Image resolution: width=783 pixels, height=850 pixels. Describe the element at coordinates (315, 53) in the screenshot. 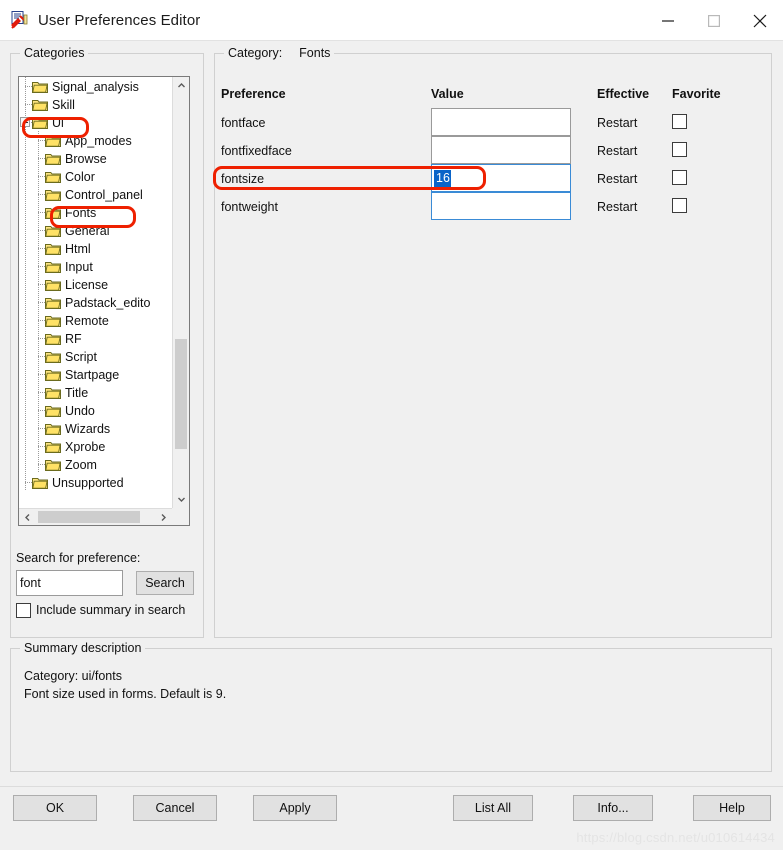

I see `category-legend-value: Fonts` at that location.